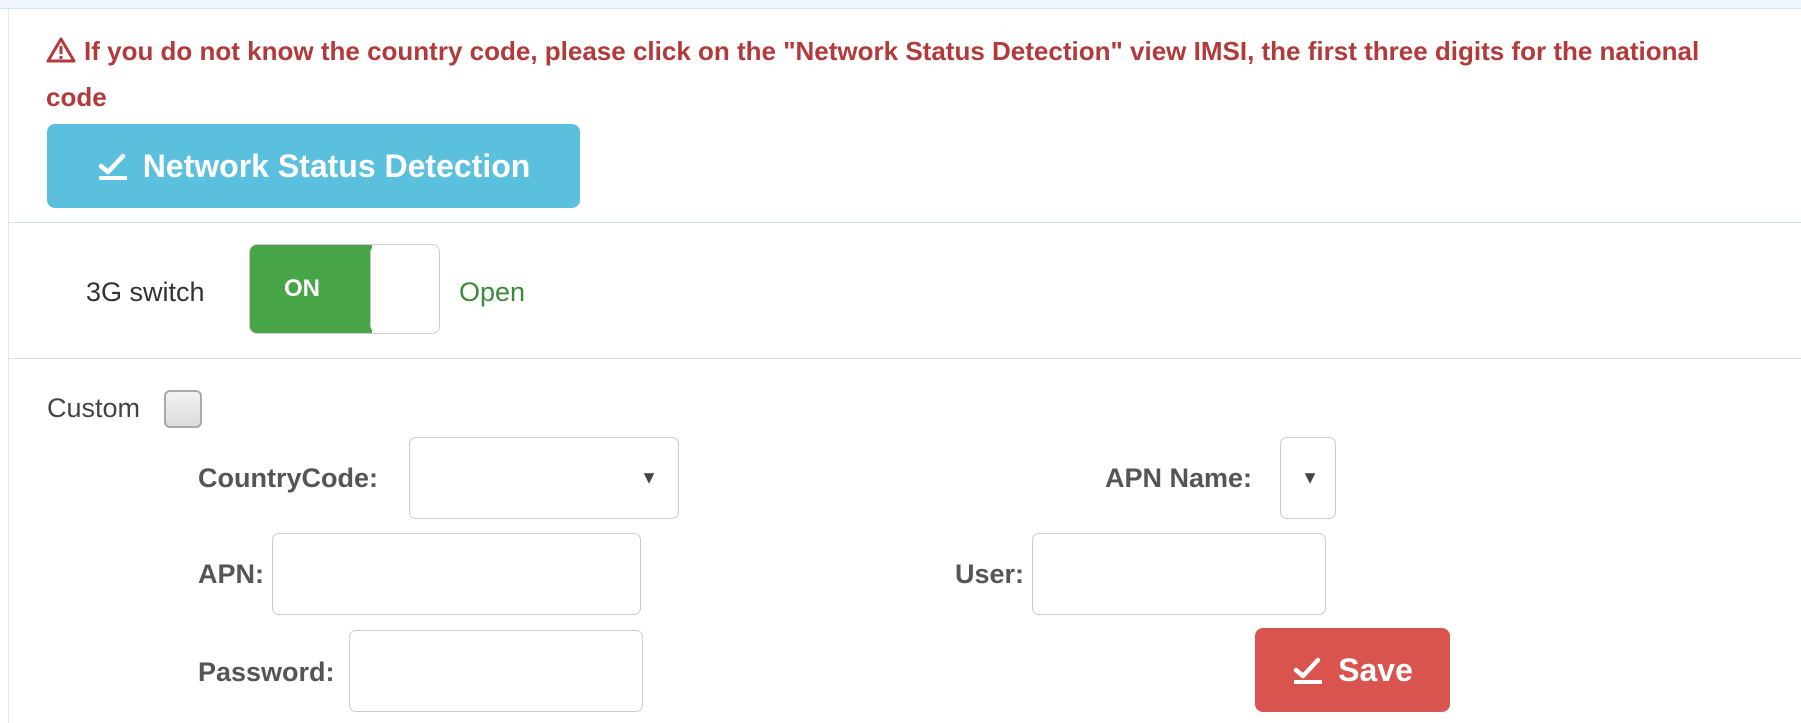 The width and height of the screenshot is (1801, 723). Describe the element at coordinates (1179, 478) in the screenshot. I see `apn-name-label: APN Name:` at that location.